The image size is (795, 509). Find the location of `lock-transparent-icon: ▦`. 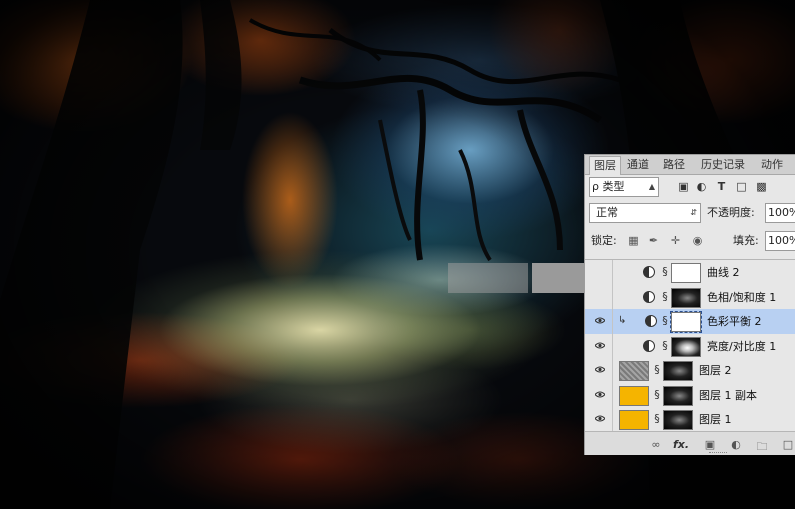

lock-transparent-icon: ▦ is located at coordinates (633, 240).